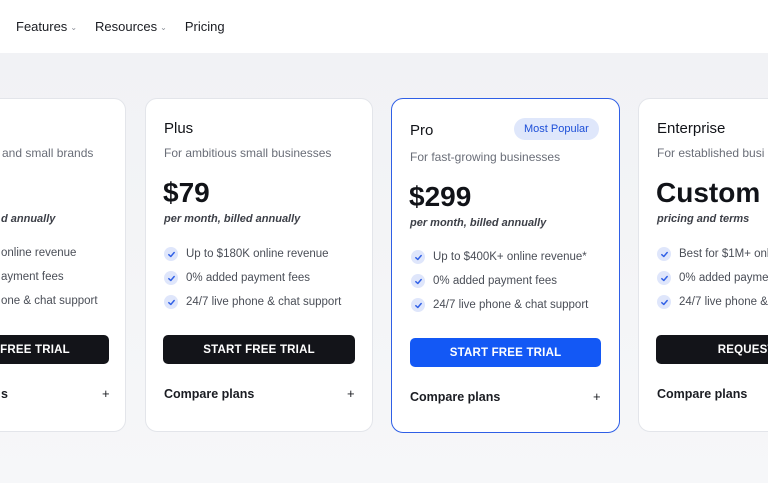  What do you see at coordinates (42, 26) in the screenshot?
I see `nav-item-label: Features` at bounding box center [42, 26].